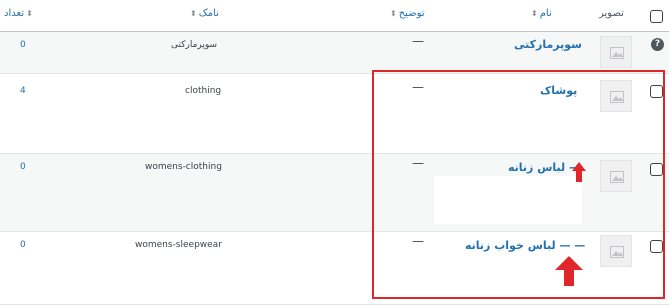 Image resolution: width=669 pixels, height=305 pixels. I want to click on image-placeholder-icon, so click(617, 53).